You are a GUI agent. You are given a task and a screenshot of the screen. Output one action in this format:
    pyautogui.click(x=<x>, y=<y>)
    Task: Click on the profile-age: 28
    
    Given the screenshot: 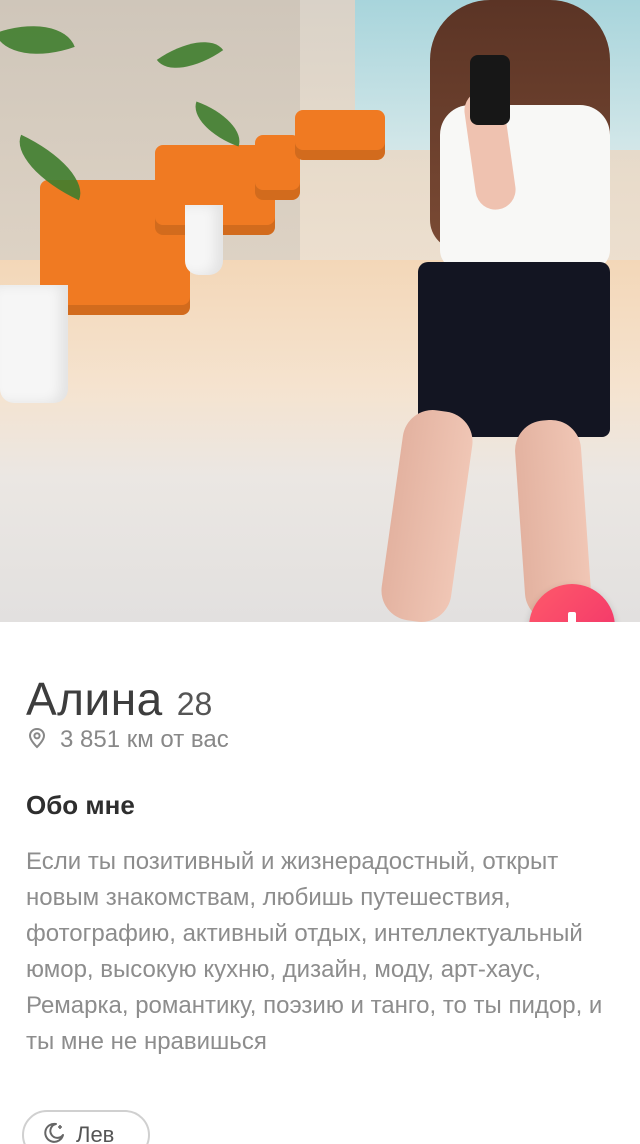 What is the action you would take?
    pyautogui.click(x=194, y=704)
    